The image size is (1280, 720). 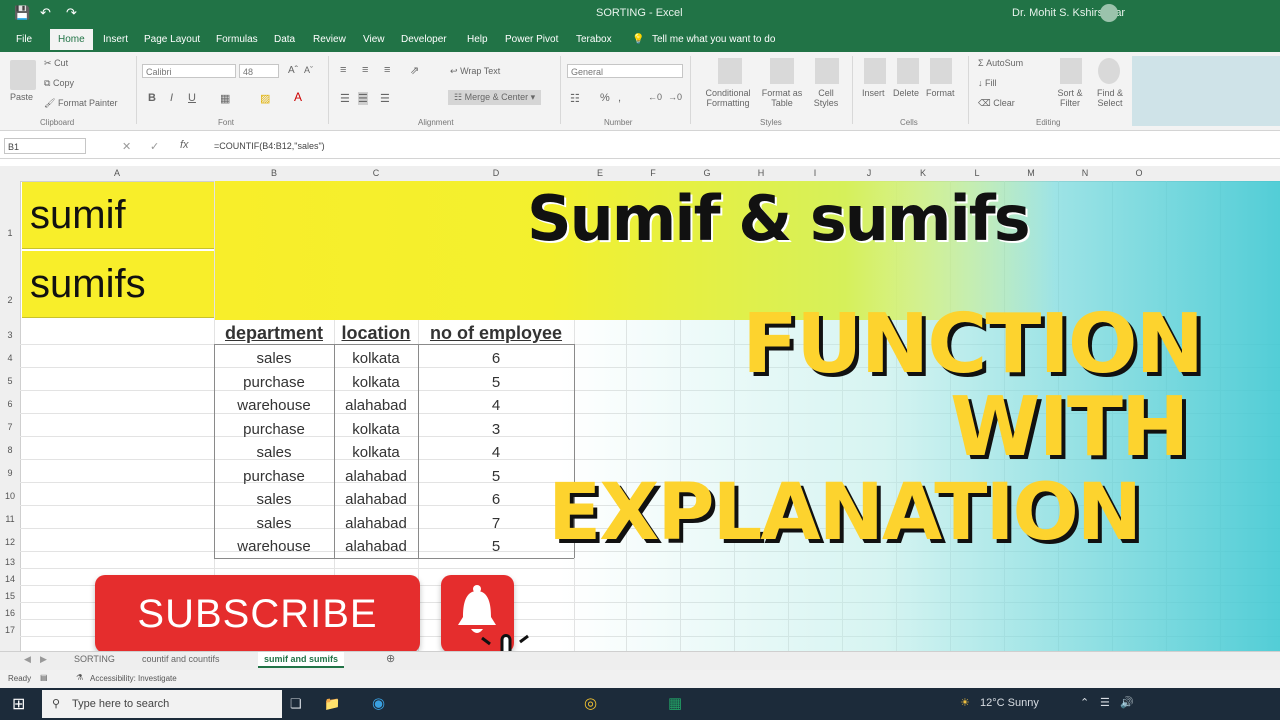 What do you see at coordinates (619, 98) in the screenshot?
I see `comma-icon: ,` at bounding box center [619, 98].